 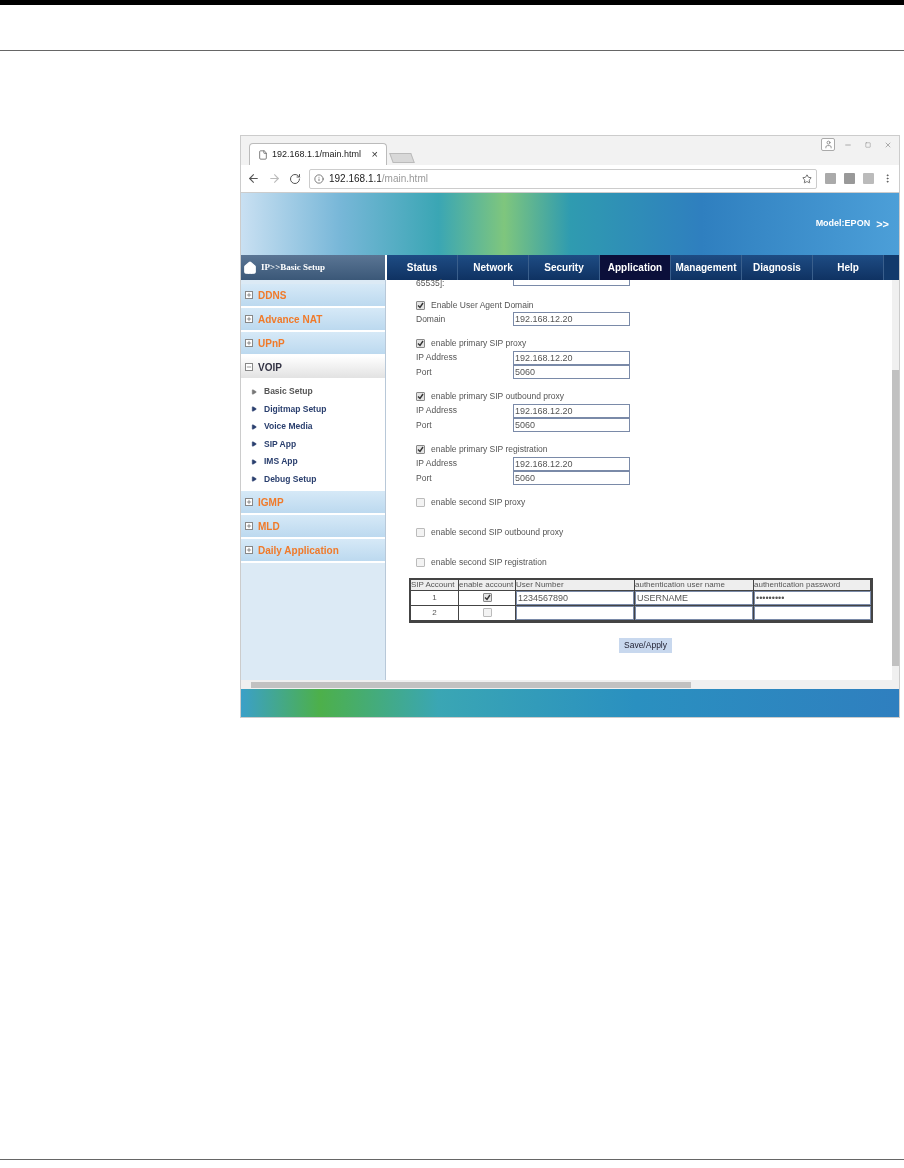 What do you see at coordinates (575, 585) in the screenshot?
I see `column-header: User Number` at bounding box center [575, 585].